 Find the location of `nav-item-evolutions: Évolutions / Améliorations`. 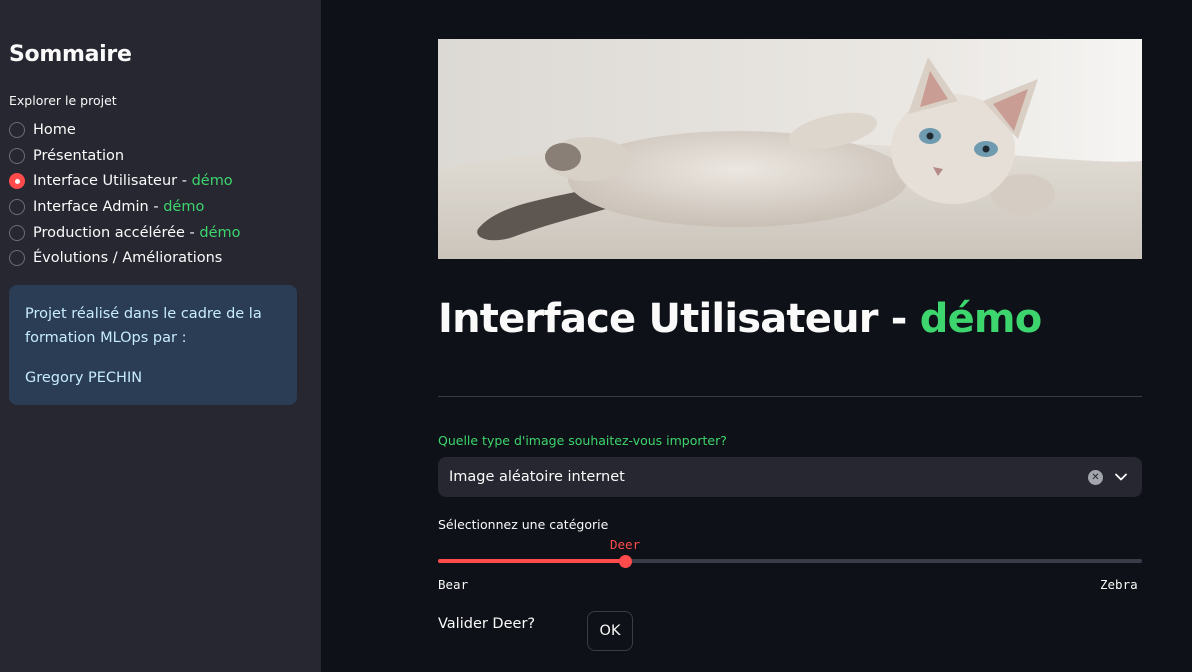

nav-item-evolutions: Évolutions / Améliorations is located at coordinates (125, 258).